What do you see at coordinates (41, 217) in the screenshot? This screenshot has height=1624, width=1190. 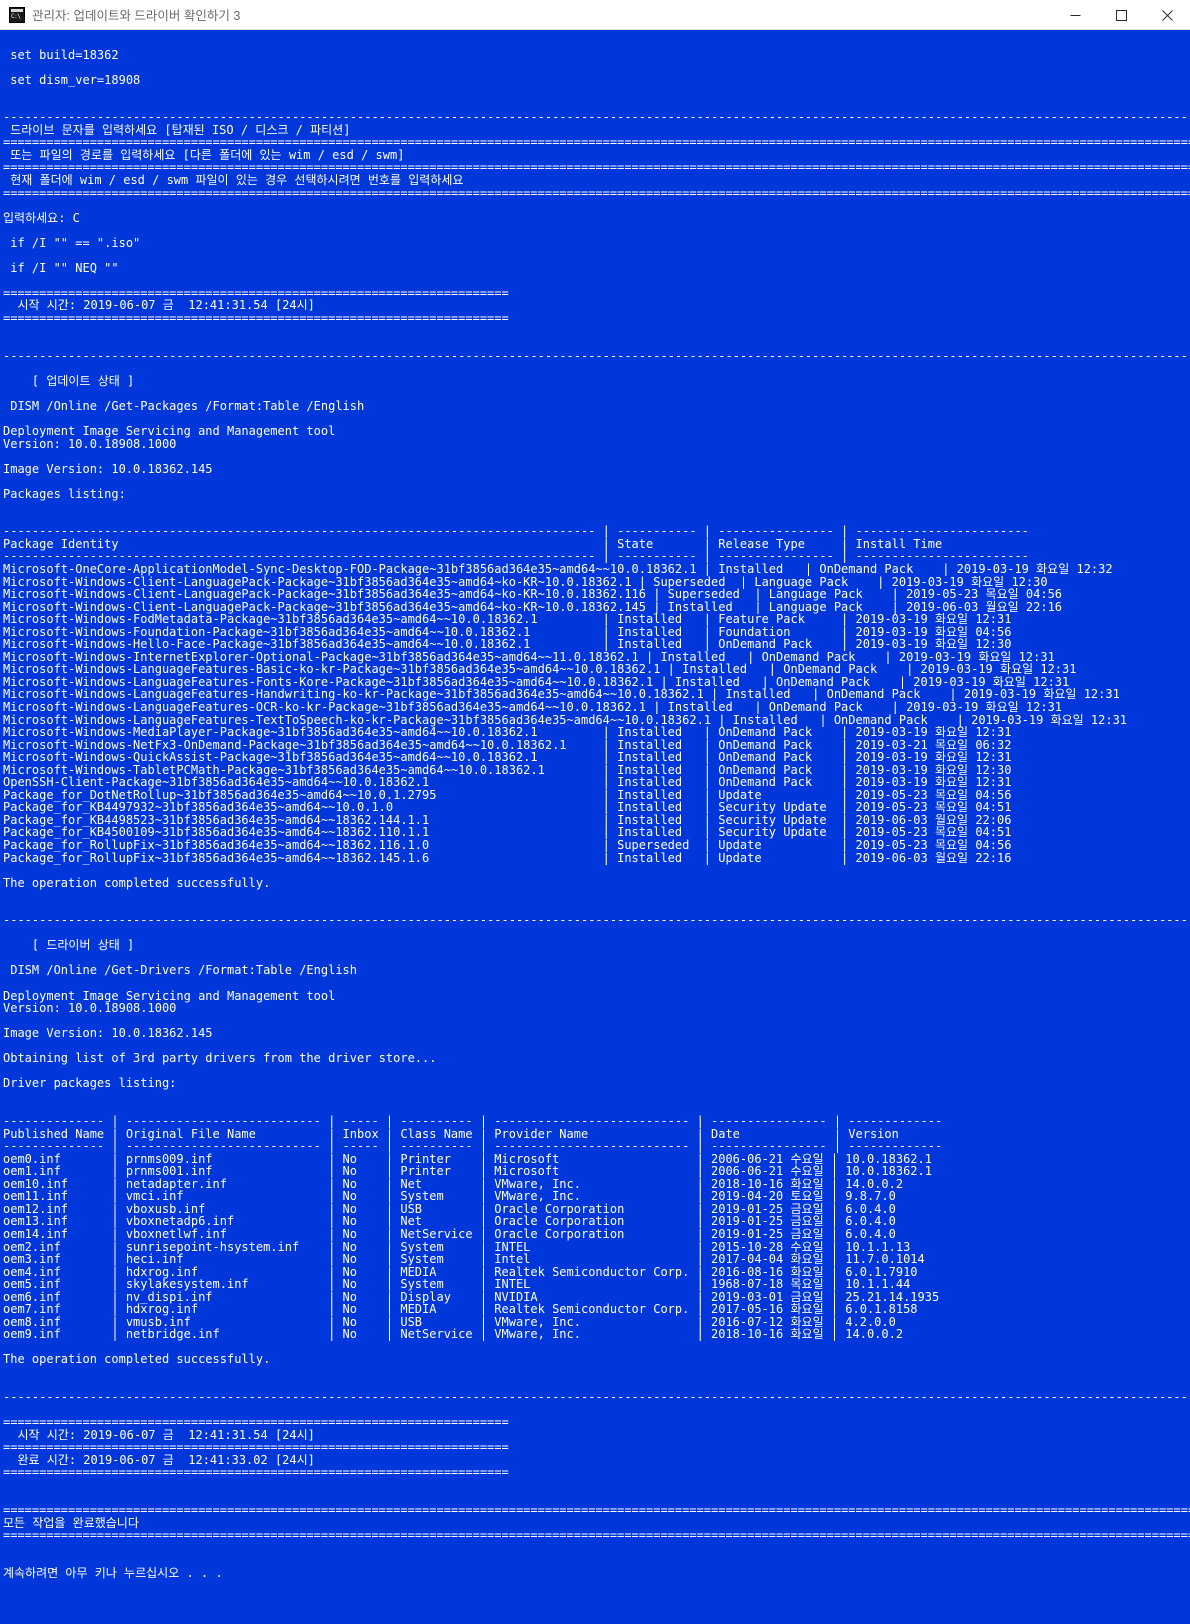 I see `input-line: 입력하세요: C` at bounding box center [41, 217].